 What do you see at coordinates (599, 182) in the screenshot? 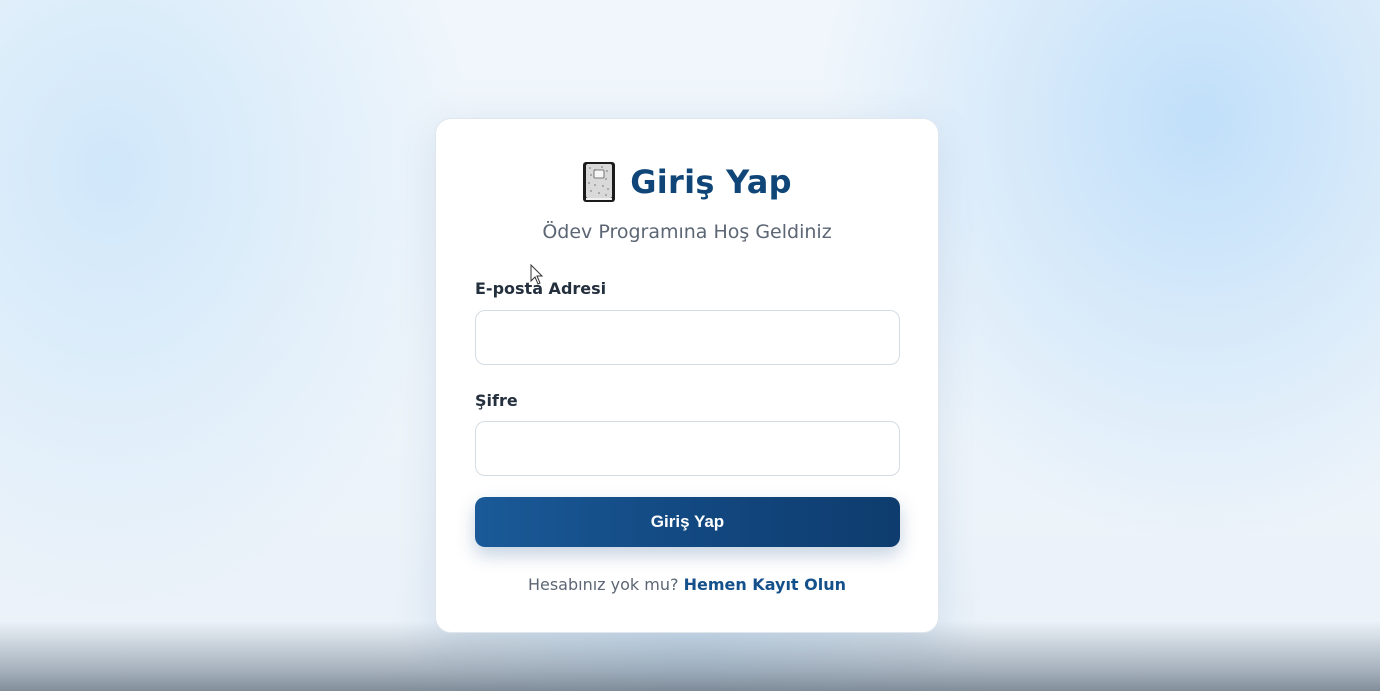
I see `notebook-icon` at bounding box center [599, 182].